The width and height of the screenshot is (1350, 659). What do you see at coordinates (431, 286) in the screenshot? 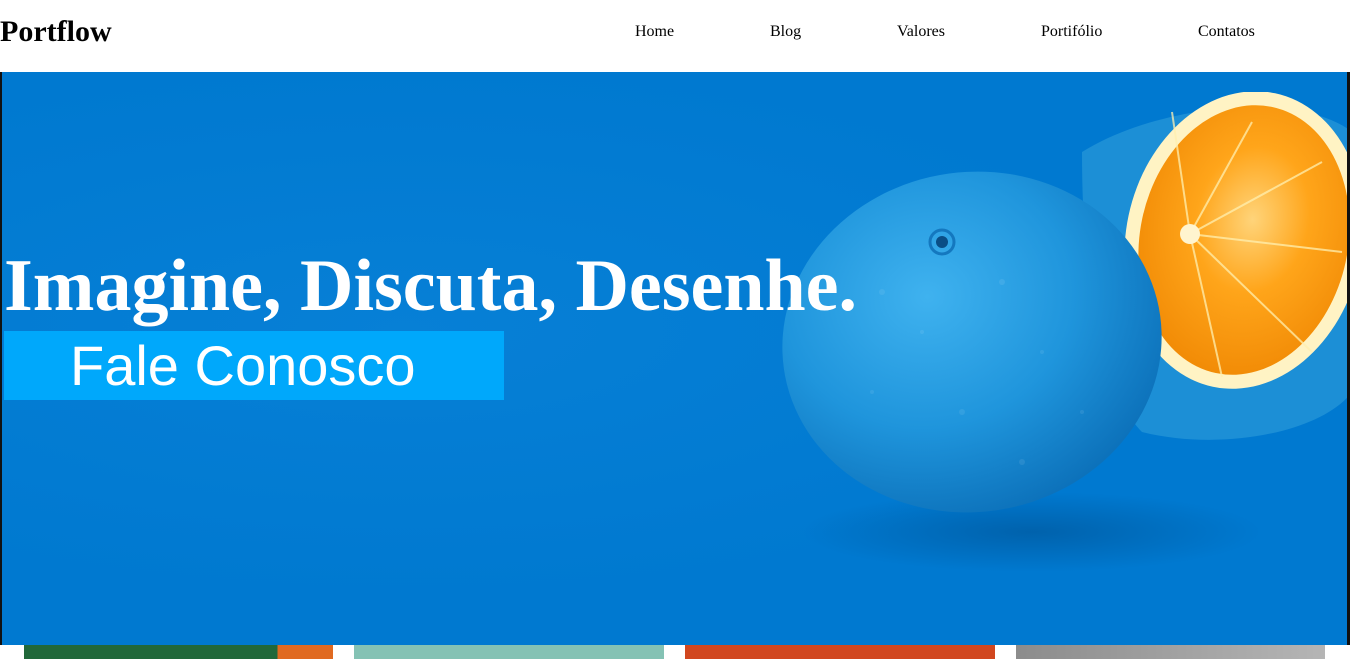
I see `hero-title: Imagine, Discuta, Desenhe.` at bounding box center [431, 286].